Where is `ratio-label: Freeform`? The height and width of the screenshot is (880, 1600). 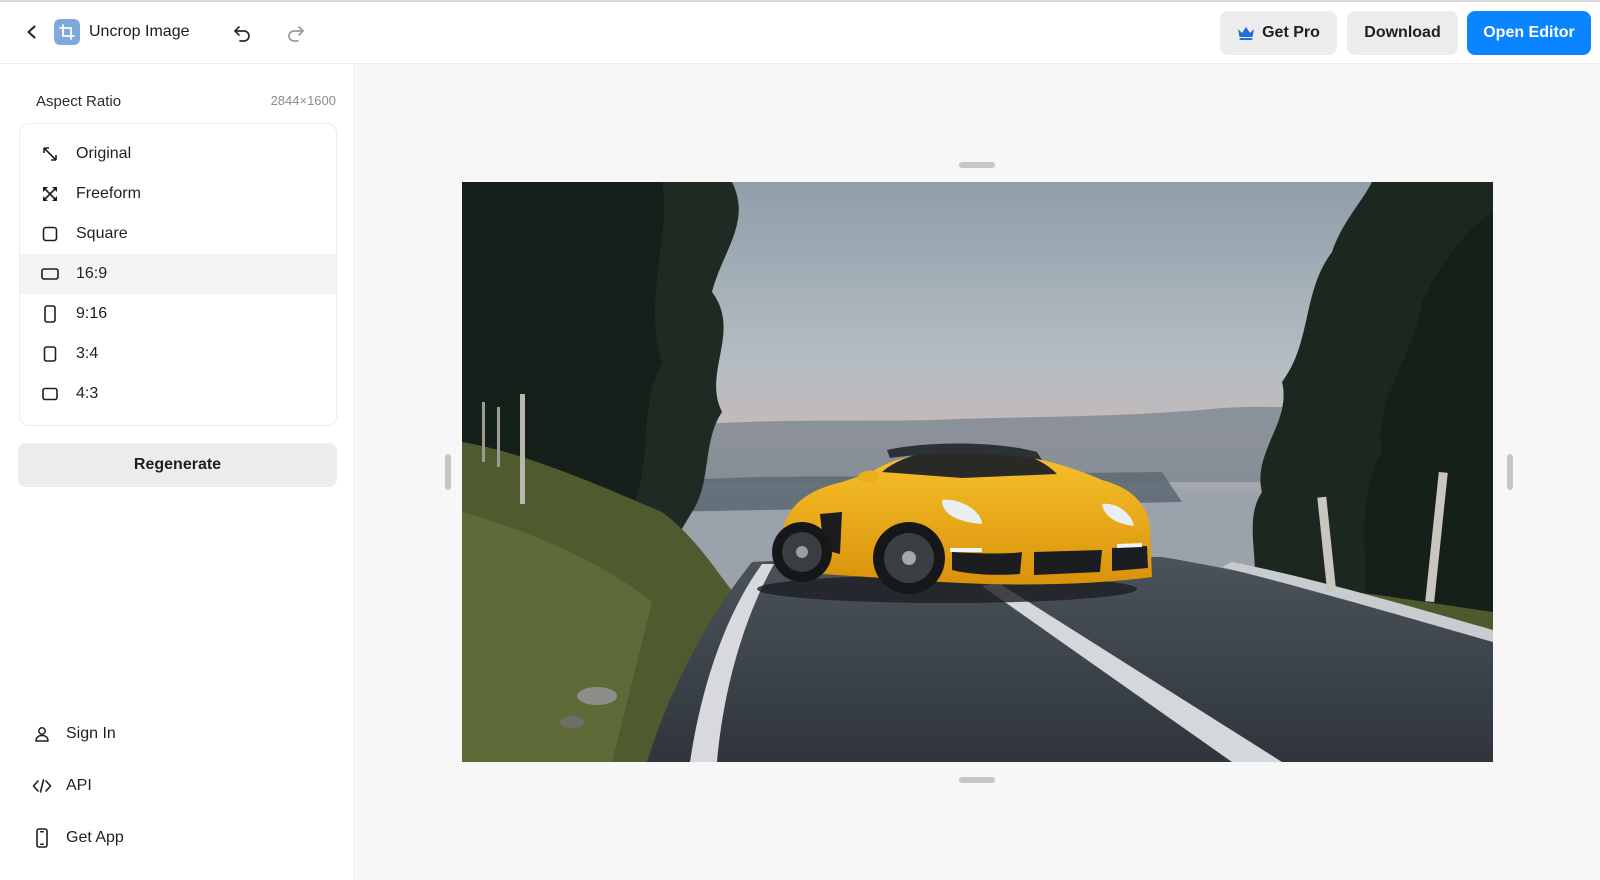
ratio-label: Freeform is located at coordinates (108, 193).